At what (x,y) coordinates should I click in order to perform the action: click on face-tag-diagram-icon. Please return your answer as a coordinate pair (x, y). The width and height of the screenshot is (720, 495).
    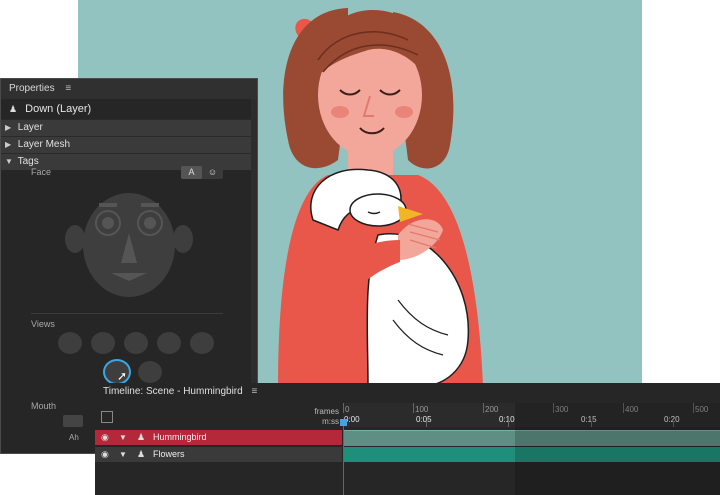
    Looking at the image, I should click on (129, 247).